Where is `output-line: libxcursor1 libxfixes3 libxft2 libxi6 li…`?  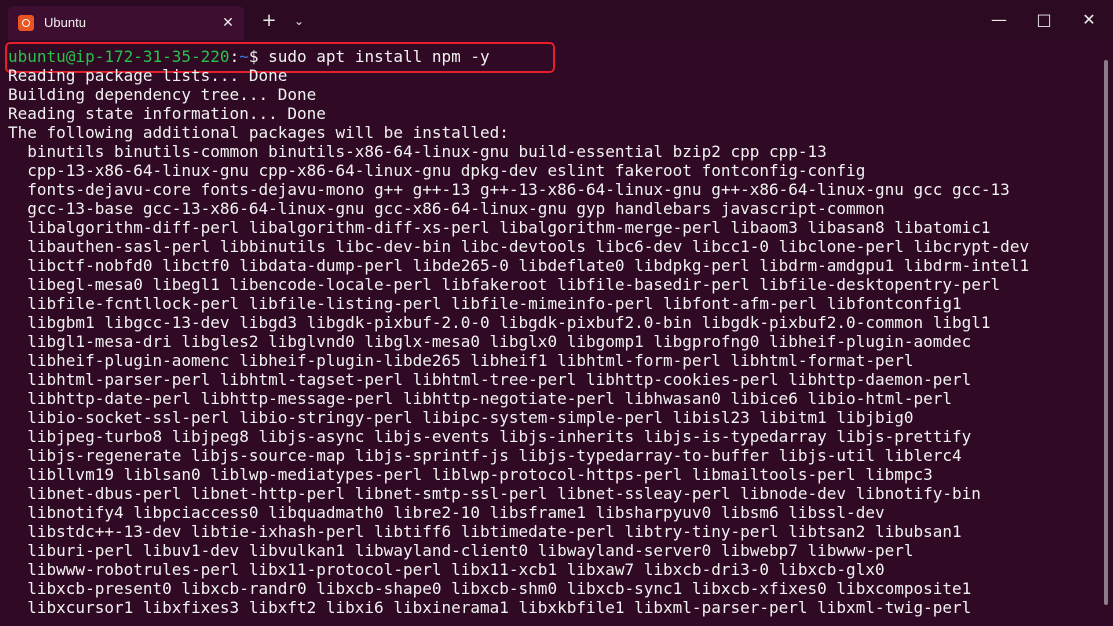
output-line: libxcursor1 libxfixes3 libxft2 libxi6 li… is located at coordinates (490, 607).